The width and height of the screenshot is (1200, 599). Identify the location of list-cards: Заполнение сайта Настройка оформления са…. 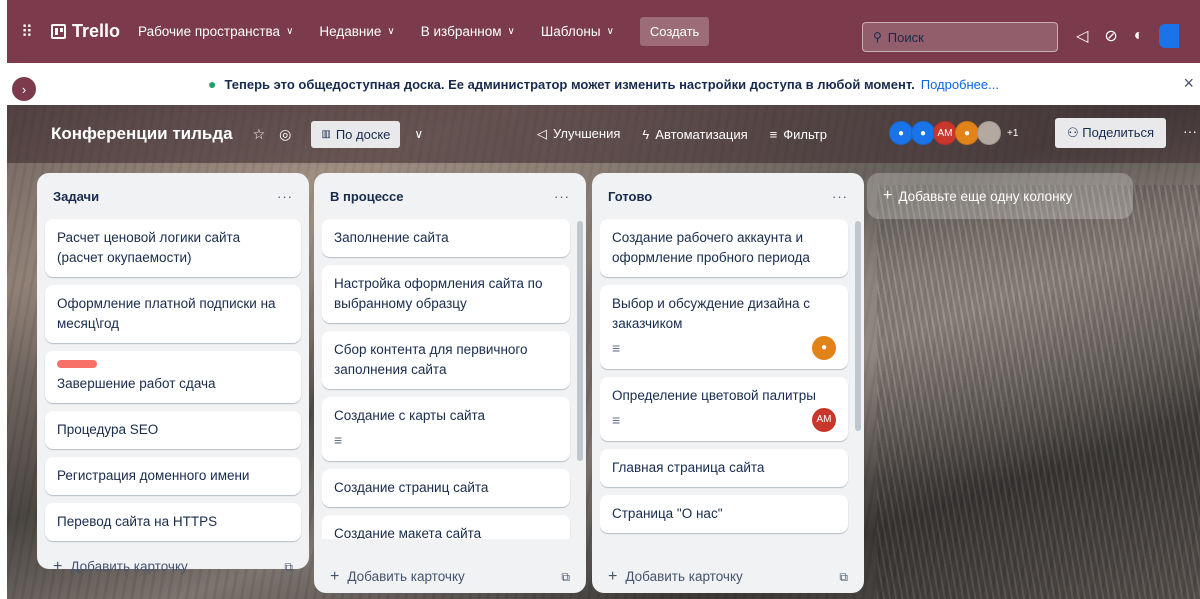
(450, 379).